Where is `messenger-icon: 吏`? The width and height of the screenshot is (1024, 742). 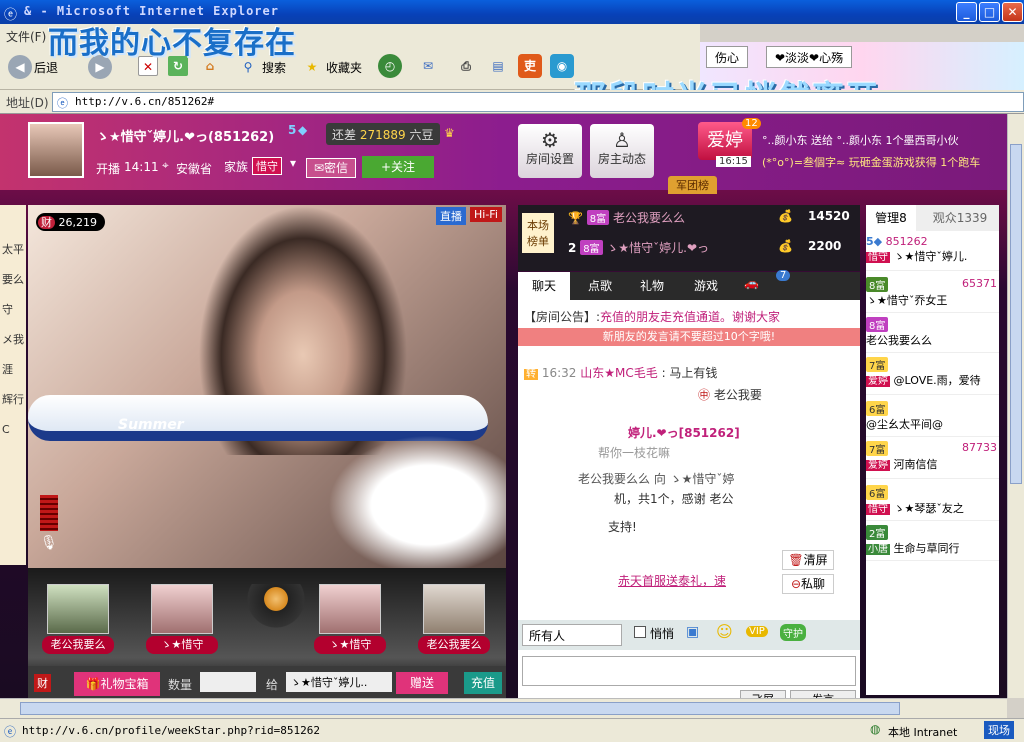
messenger-icon: 吏 is located at coordinates (530, 66).